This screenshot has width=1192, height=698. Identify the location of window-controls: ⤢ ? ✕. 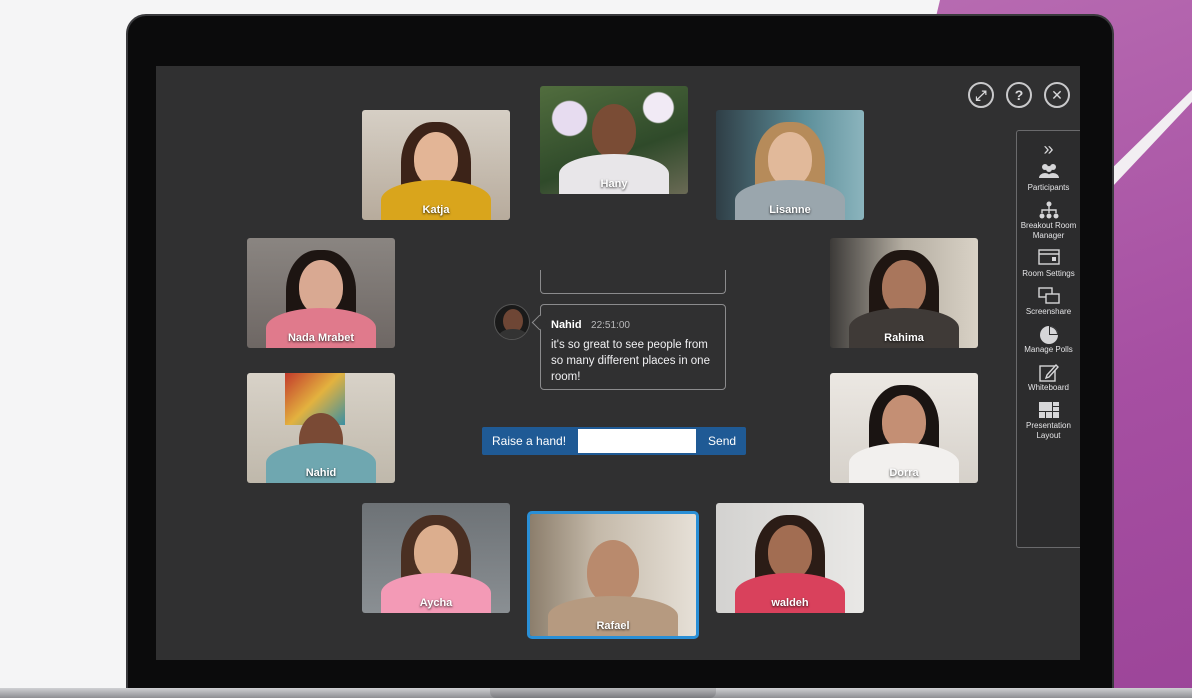
(1019, 95).